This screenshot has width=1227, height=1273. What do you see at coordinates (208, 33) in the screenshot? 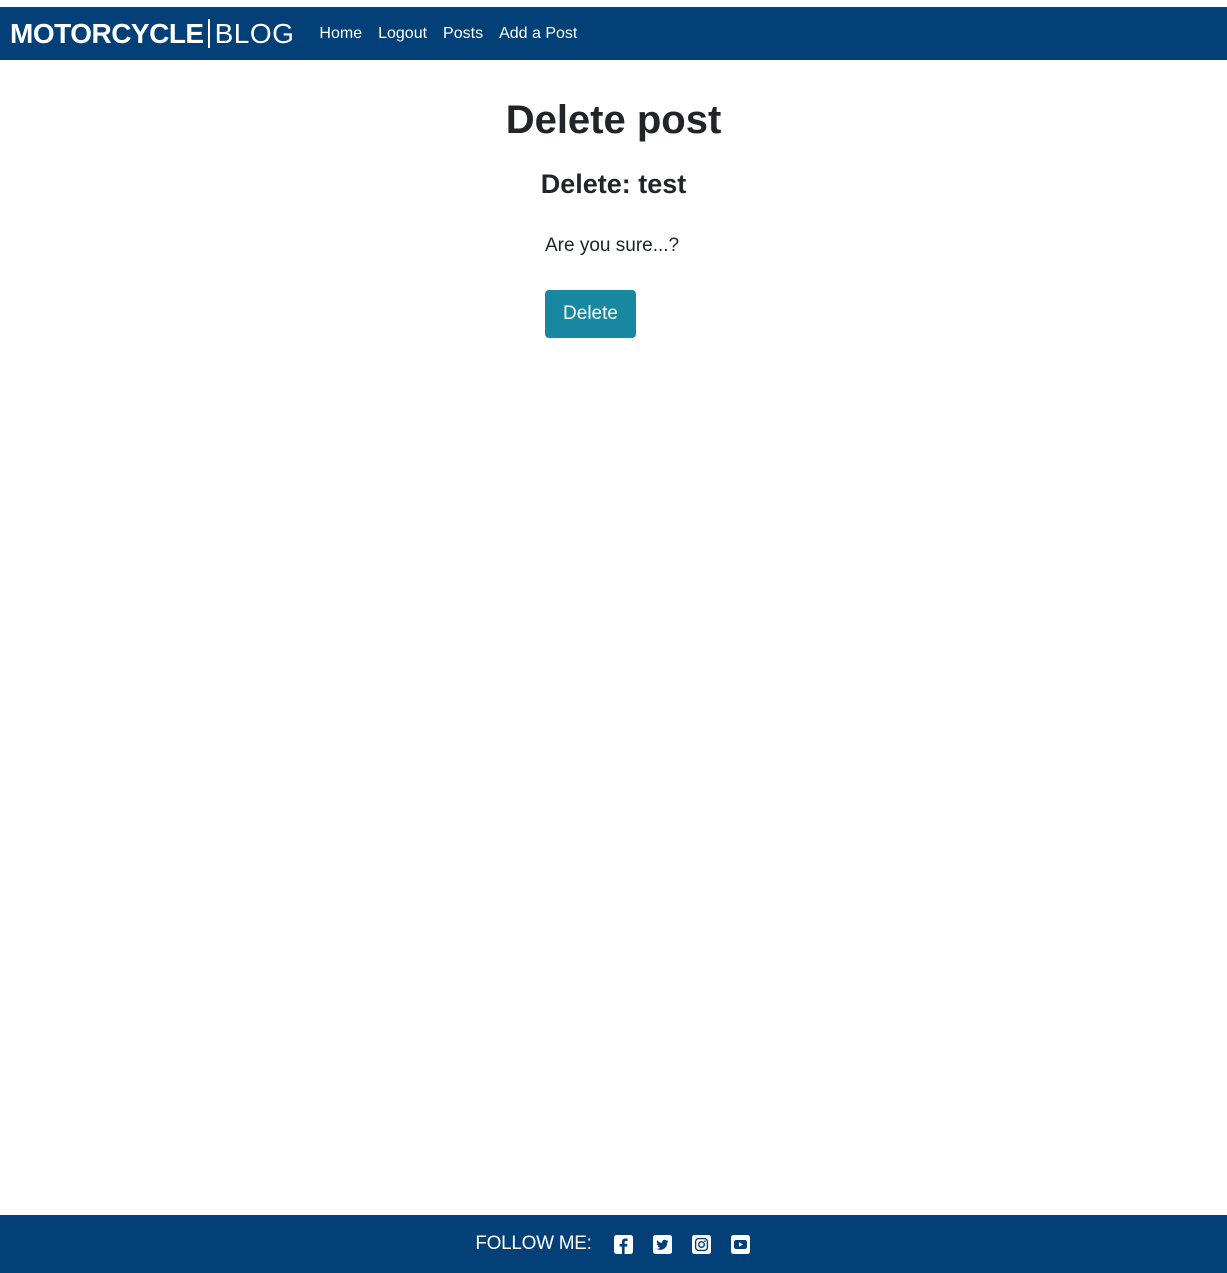
I see `brand-separator` at bounding box center [208, 33].